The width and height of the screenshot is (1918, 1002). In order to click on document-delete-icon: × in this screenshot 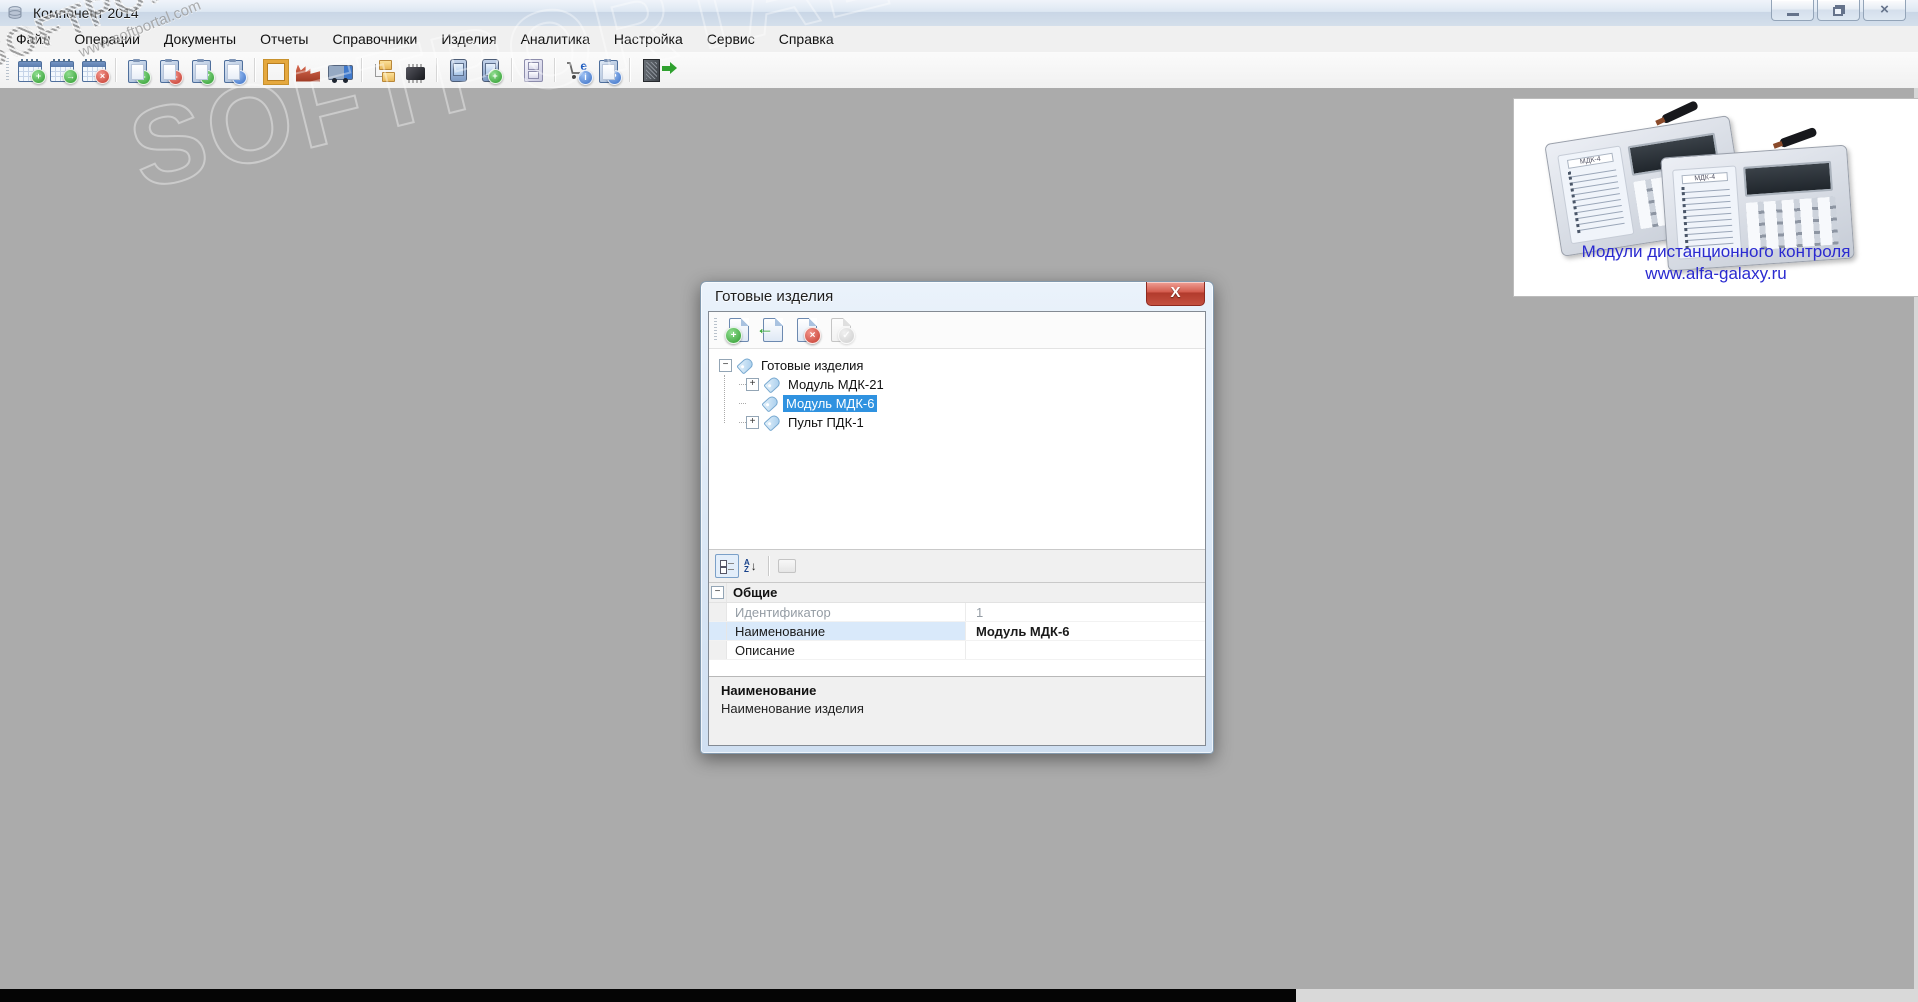, I will do `click(809, 331)`.